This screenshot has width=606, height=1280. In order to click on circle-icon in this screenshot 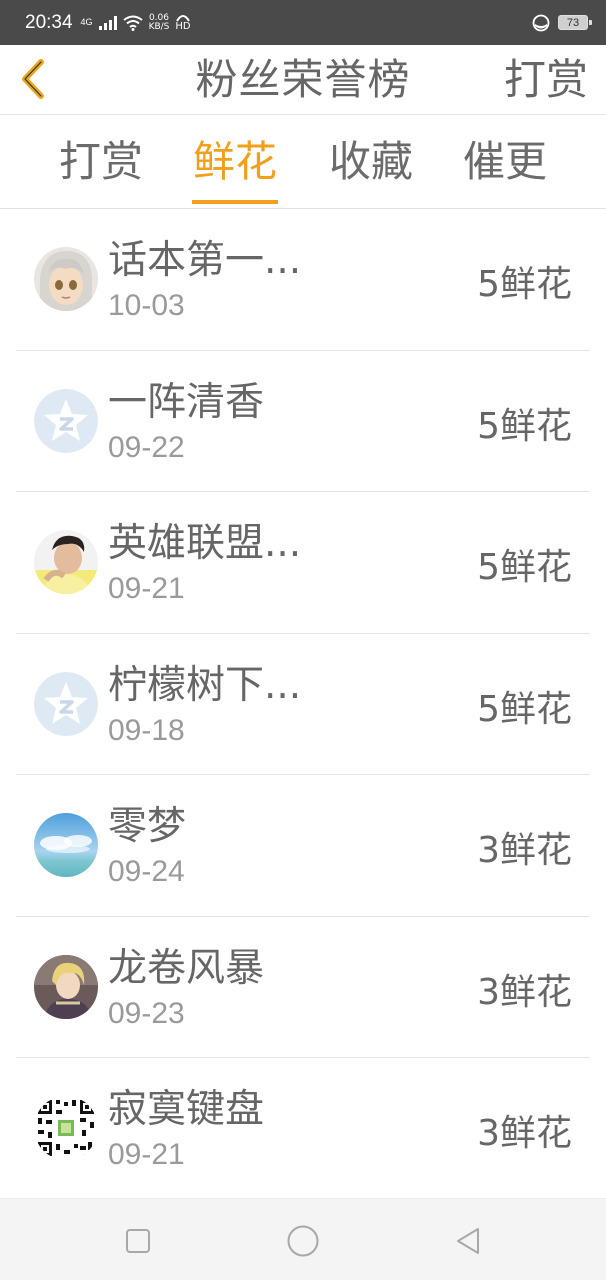, I will do `click(303, 1241)`.